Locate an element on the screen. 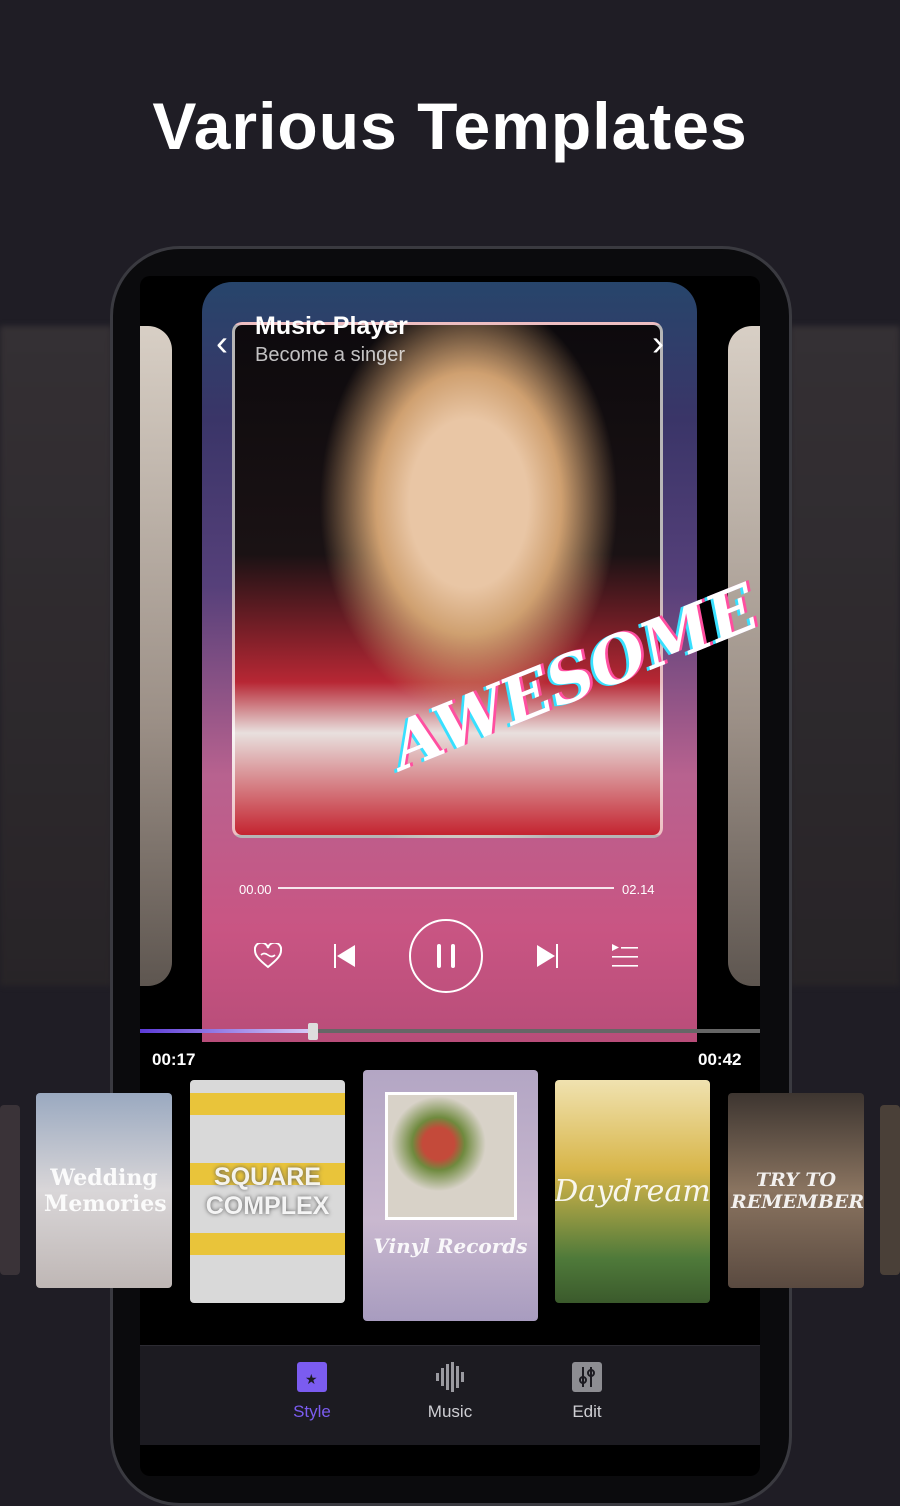 This screenshot has width=900, height=1506. template-label: Wedding Memories is located at coordinates (105, 1190).